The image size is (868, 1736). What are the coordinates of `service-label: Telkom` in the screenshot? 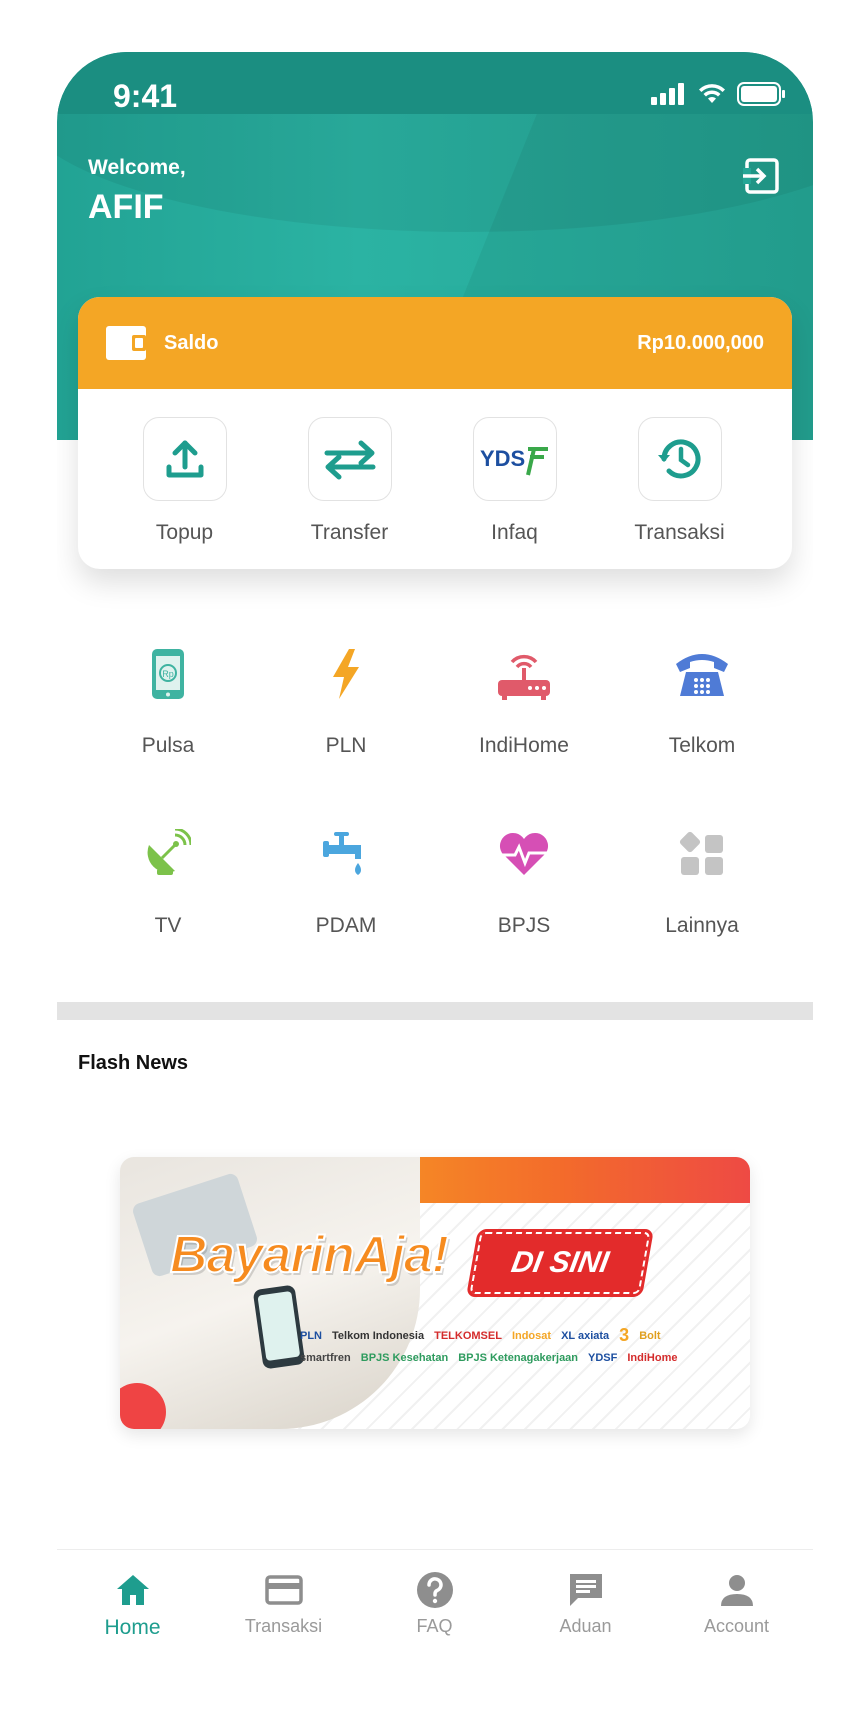 It's located at (702, 745).